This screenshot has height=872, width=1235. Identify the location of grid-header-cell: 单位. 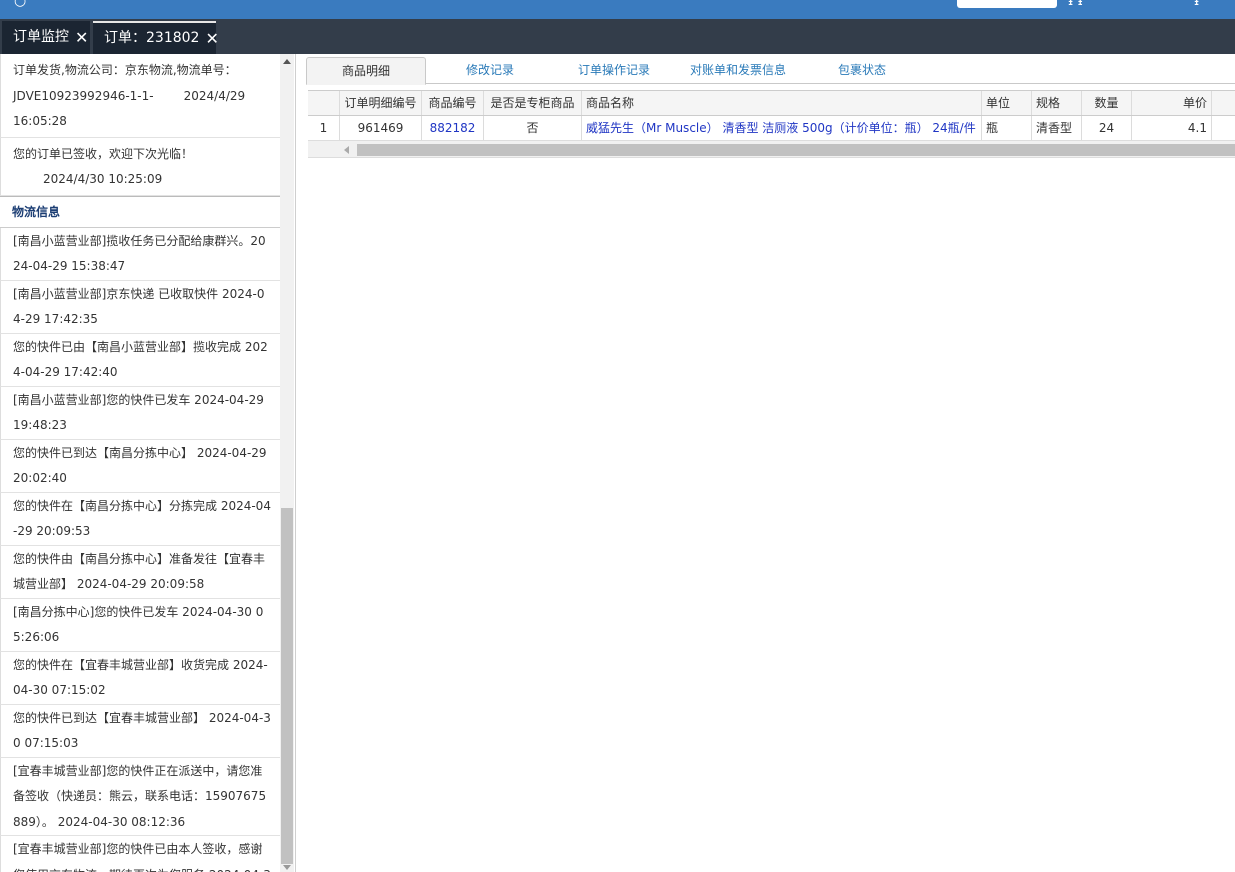
(1007, 103).